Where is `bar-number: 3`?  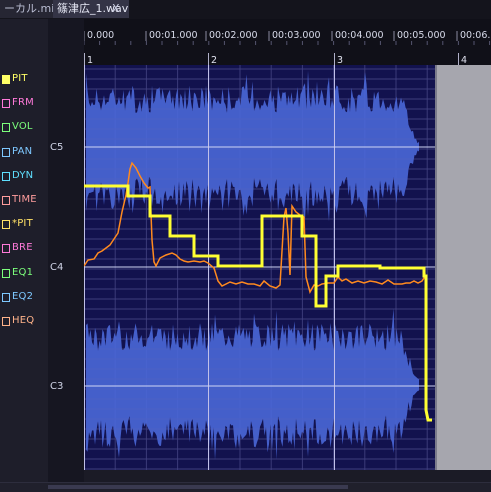 bar-number: 3 is located at coordinates (340, 60).